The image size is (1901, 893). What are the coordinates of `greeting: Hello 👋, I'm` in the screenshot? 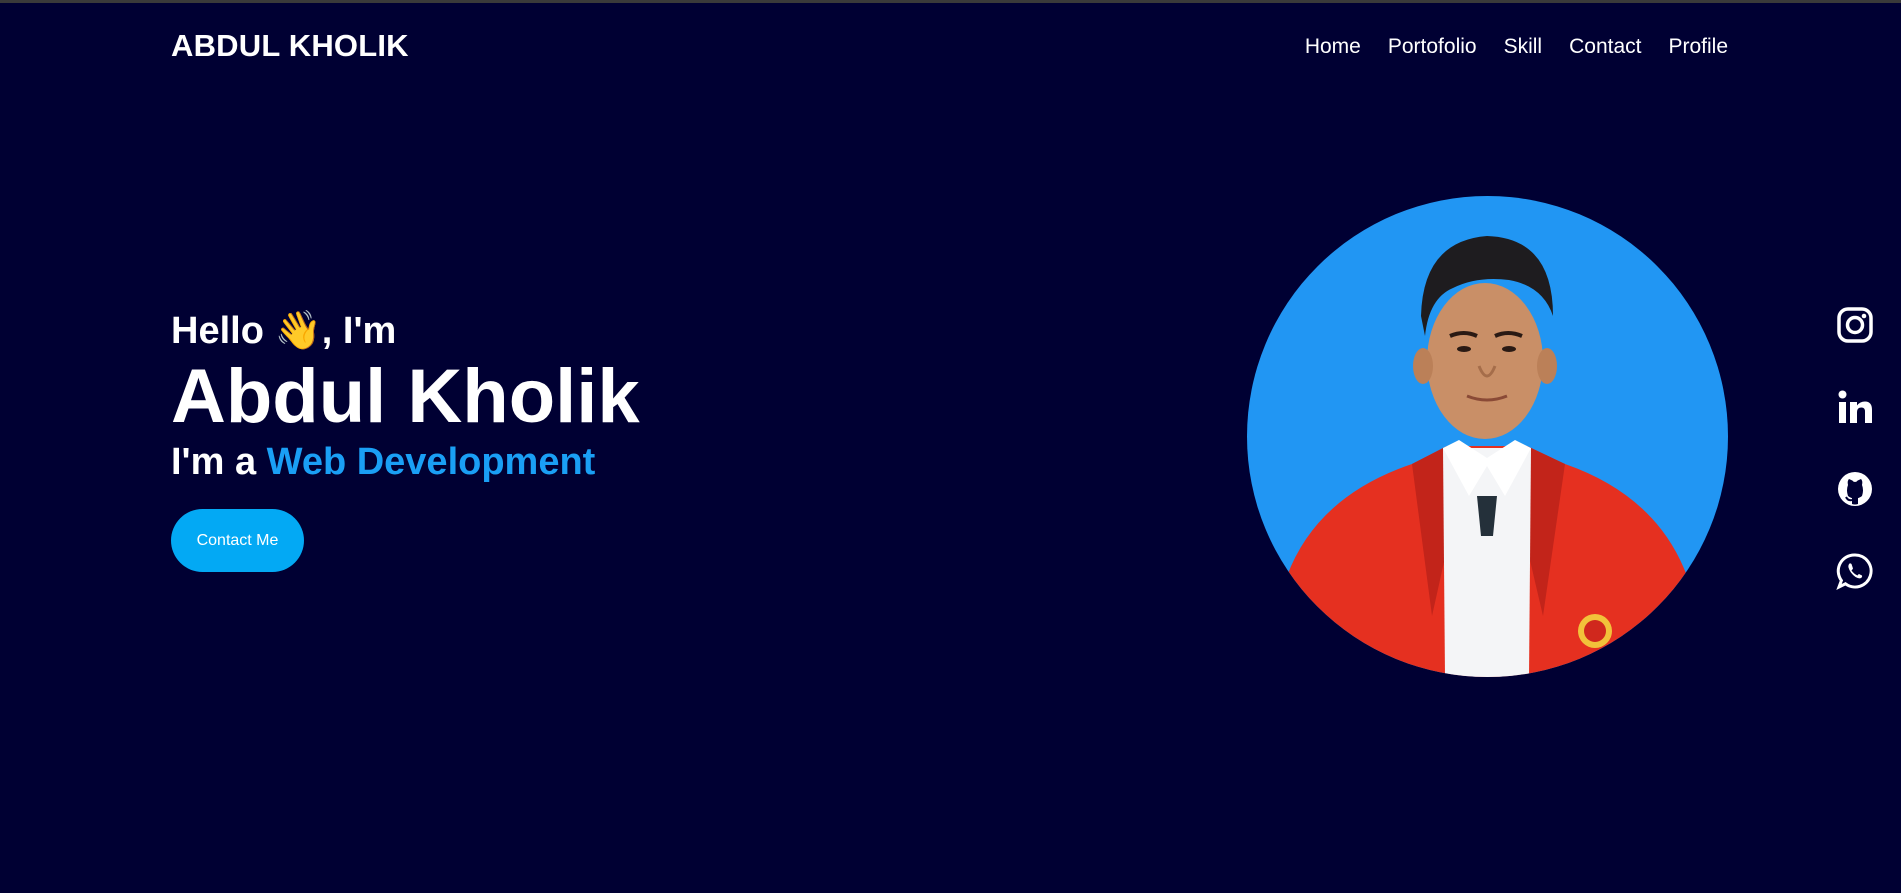 It's located at (405, 331).